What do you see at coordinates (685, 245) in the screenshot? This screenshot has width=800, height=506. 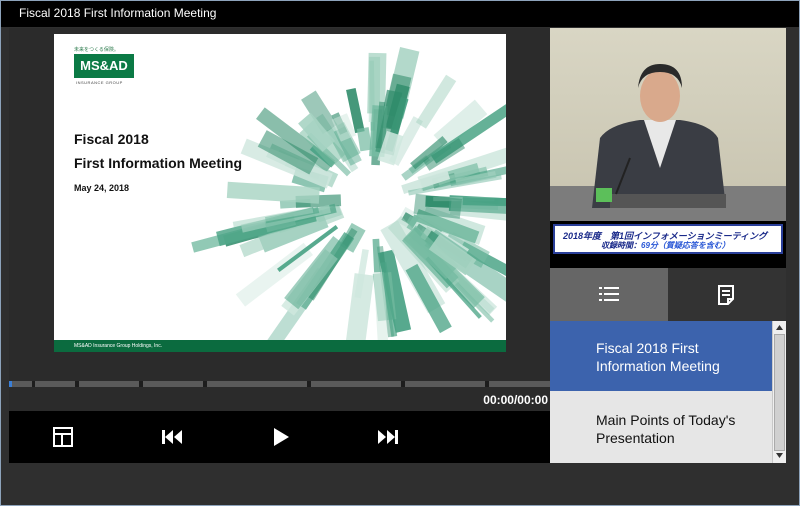 I see `caption-duration-value: 69分（質疑応答を含む）` at bounding box center [685, 245].